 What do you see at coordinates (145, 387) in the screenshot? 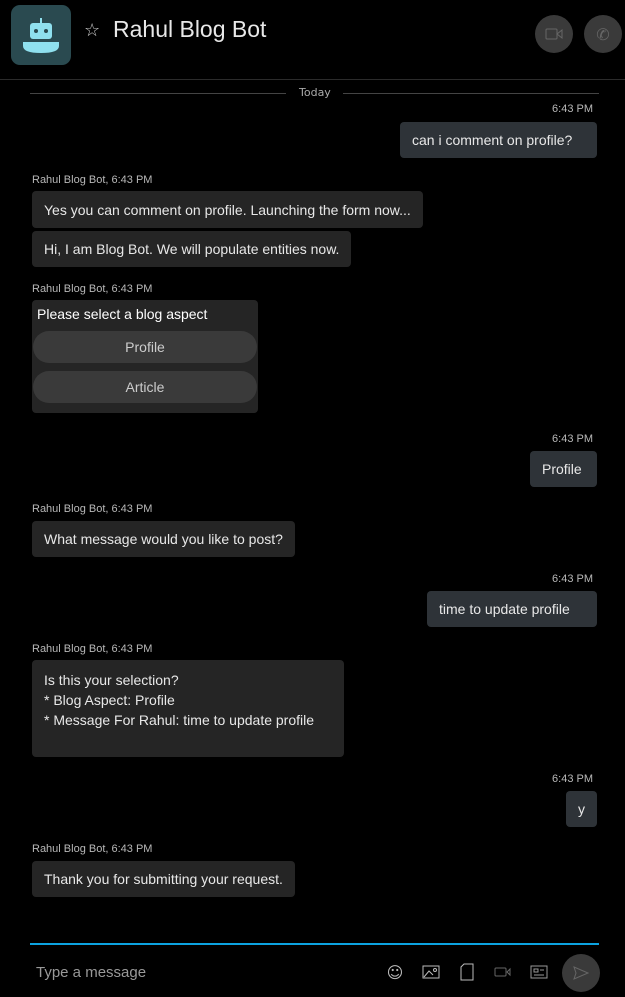
I see `option-article-button: Article` at bounding box center [145, 387].